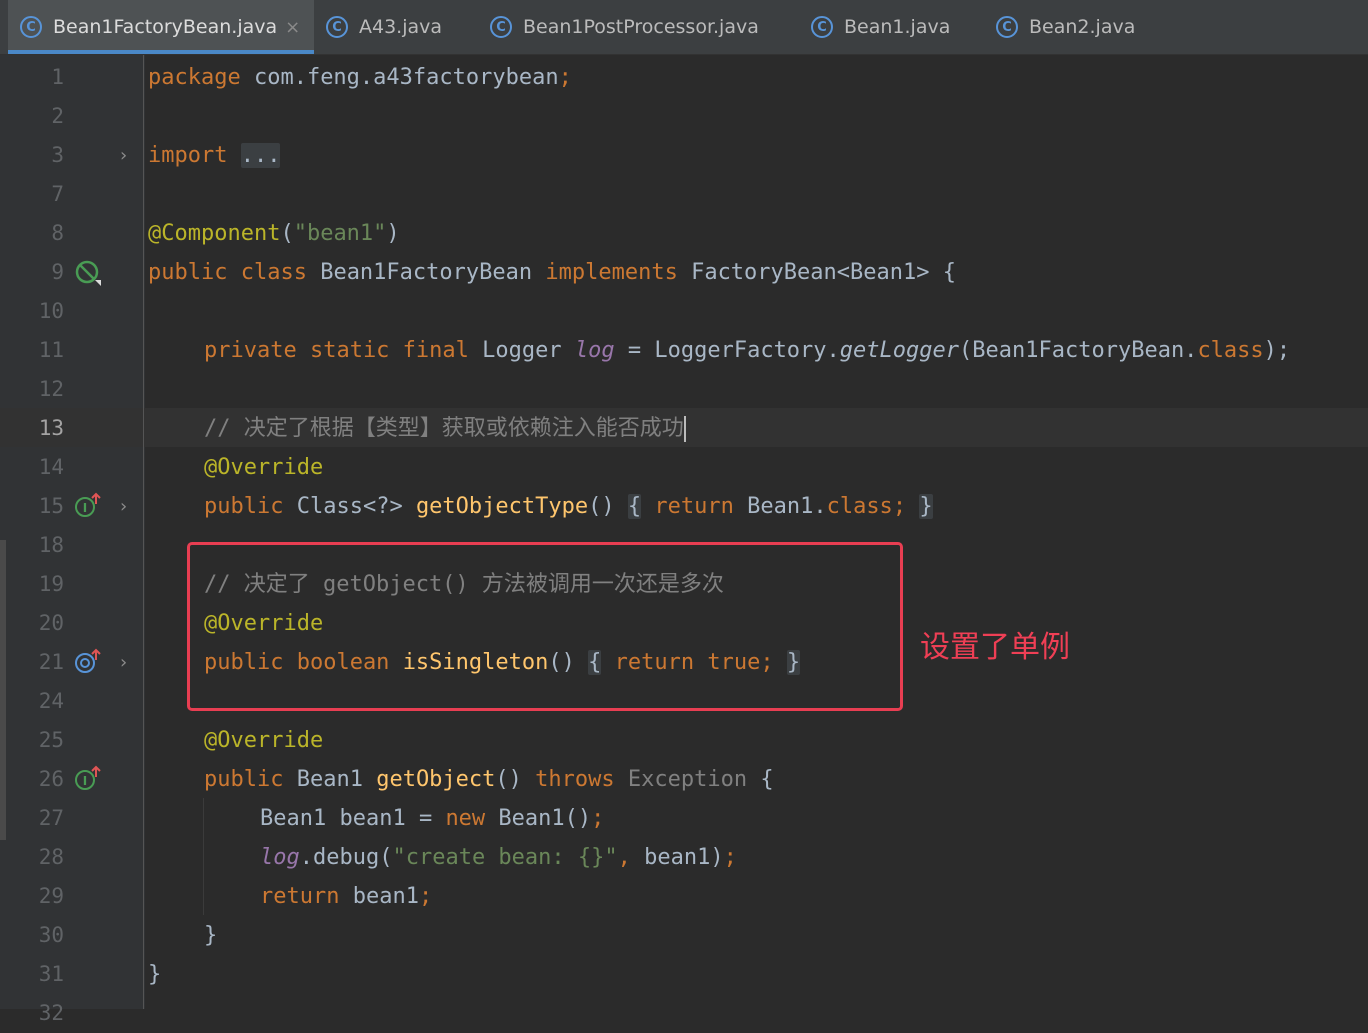  I want to click on tab-bean1postprocessor: C Bean1PostProcessor.java, so click(624, 27).